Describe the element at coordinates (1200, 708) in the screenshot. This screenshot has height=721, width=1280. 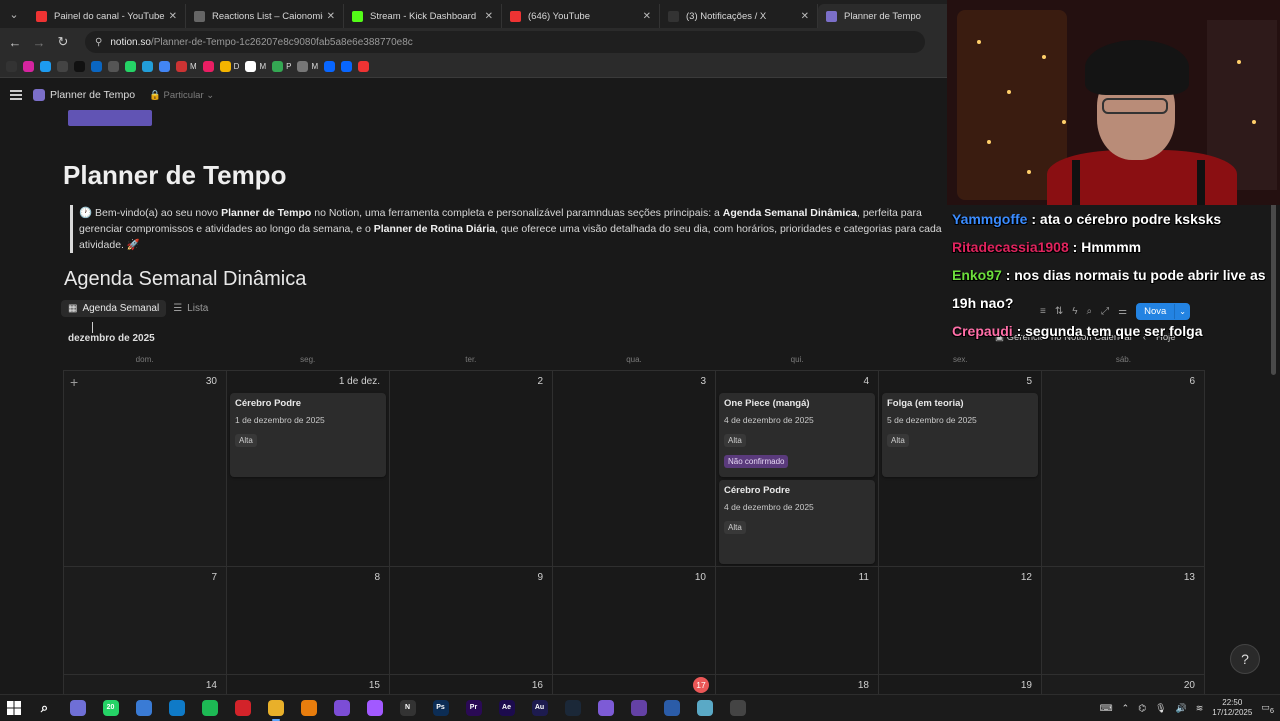
I see `wifi-icon: ≋` at that location.